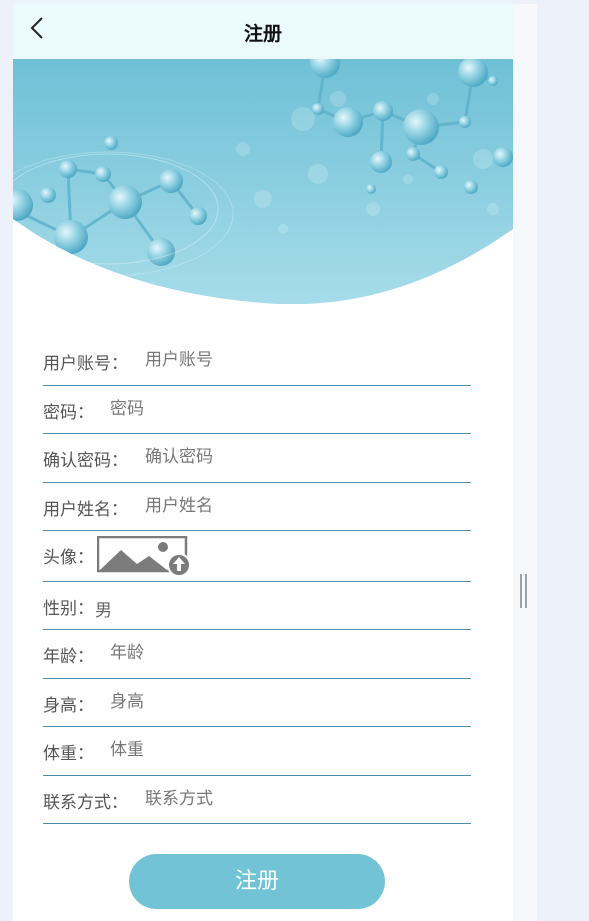 The height and width of the screenshot is (921, 589). I want to click on age-label: 年龄：, so click(68, 657).